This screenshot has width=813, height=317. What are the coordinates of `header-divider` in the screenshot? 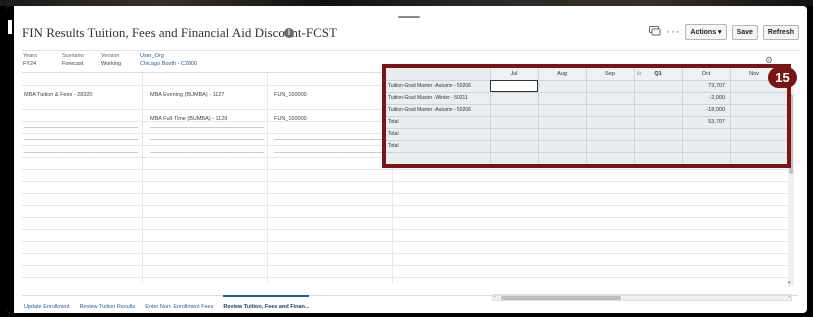 It's located at (411, 50).